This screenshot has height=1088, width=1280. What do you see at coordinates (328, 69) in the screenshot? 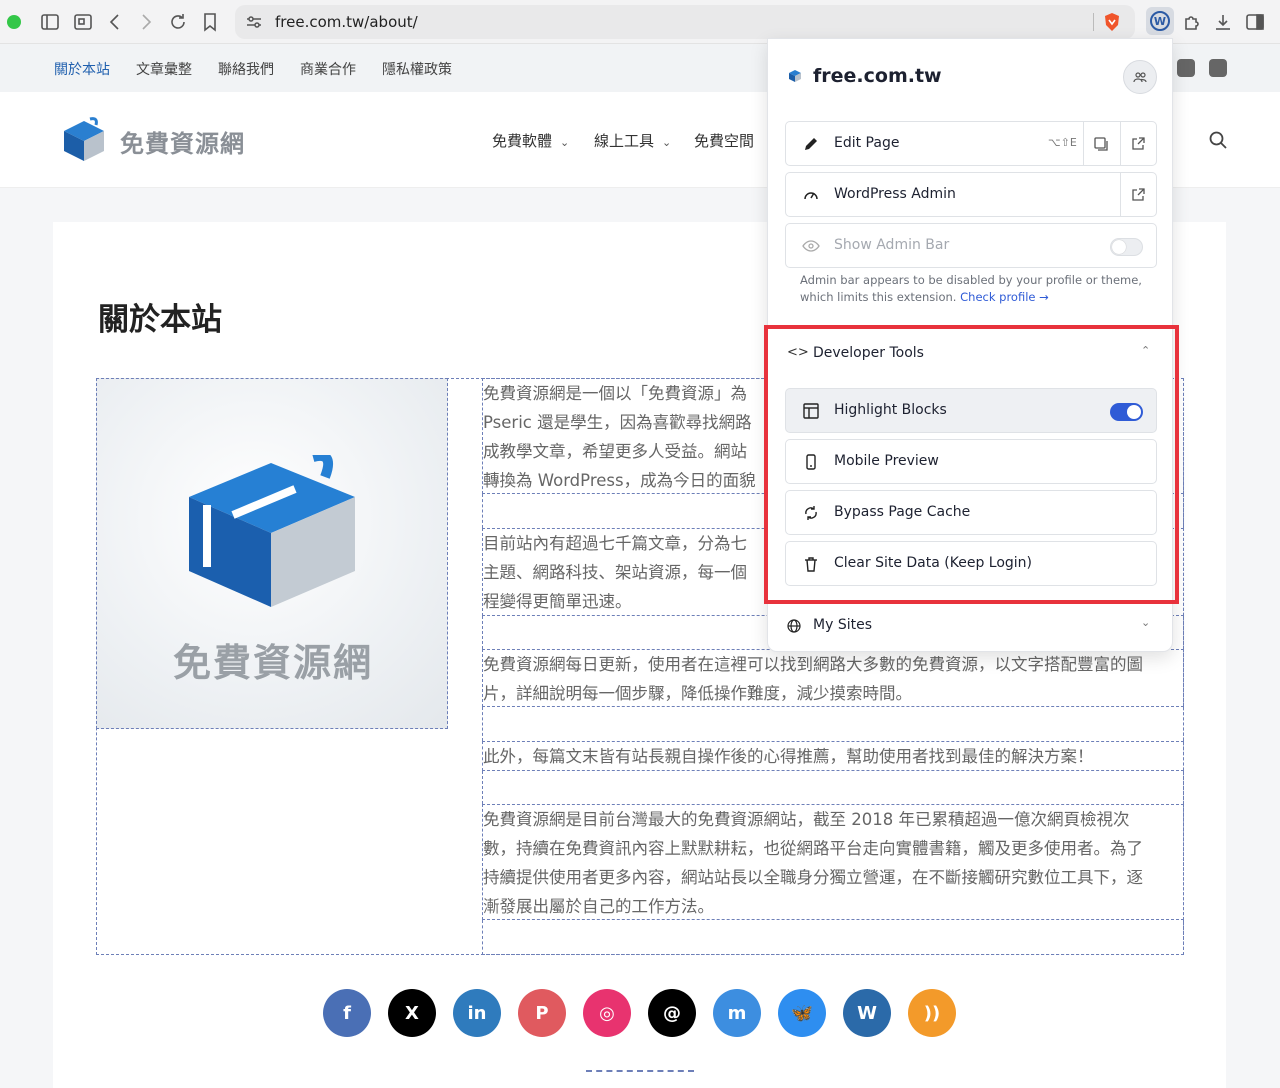
I see `topnav-business: 商業合作` at bounding box center [328, 69].